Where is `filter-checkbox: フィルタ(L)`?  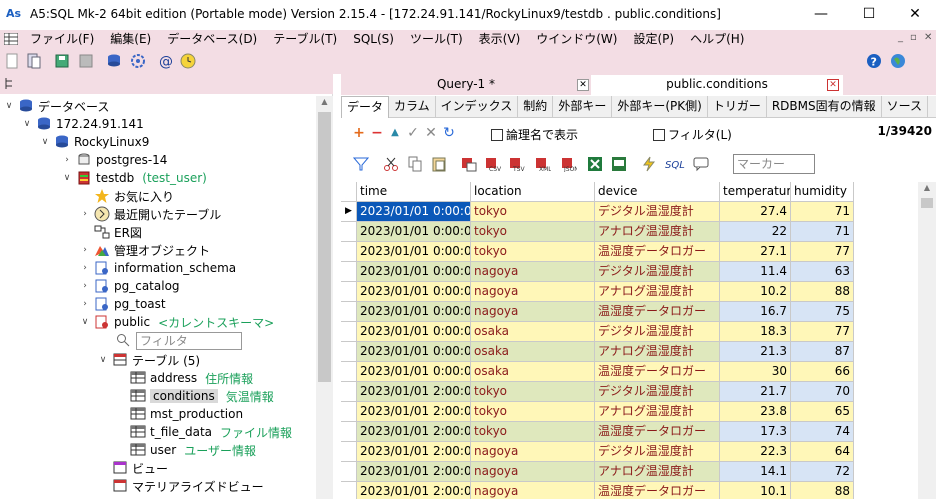
filter-checkbox: フィルタ(L) is located at coordinates (692, 134).